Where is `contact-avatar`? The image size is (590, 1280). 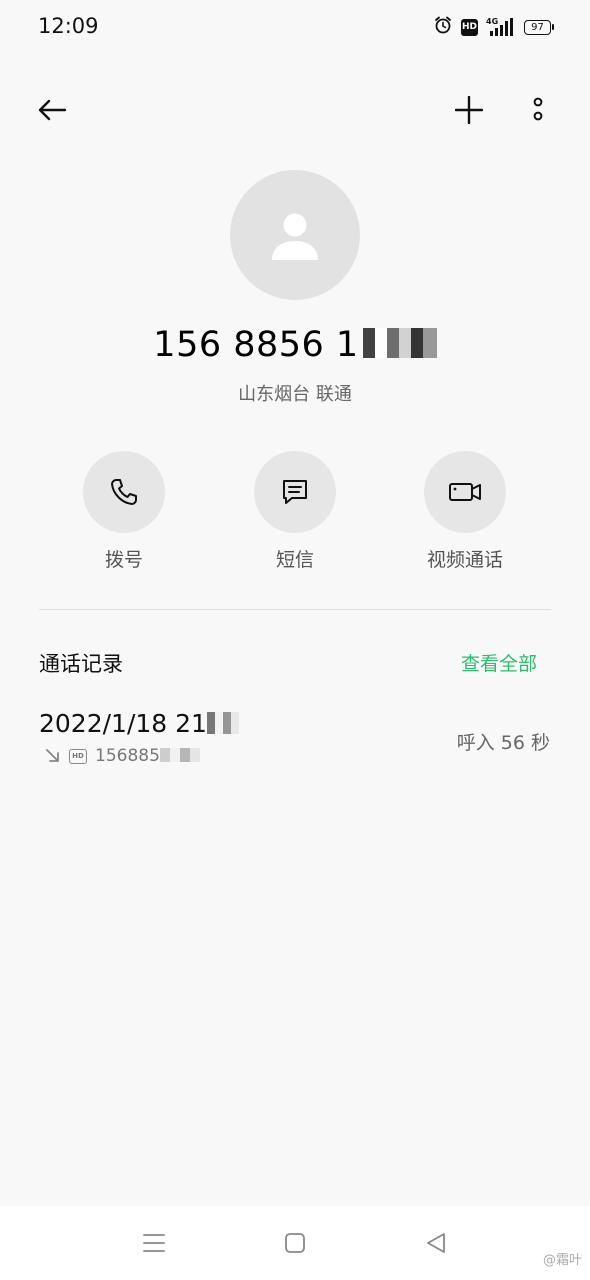 contact-avatar is located at coordinates (295, 235).